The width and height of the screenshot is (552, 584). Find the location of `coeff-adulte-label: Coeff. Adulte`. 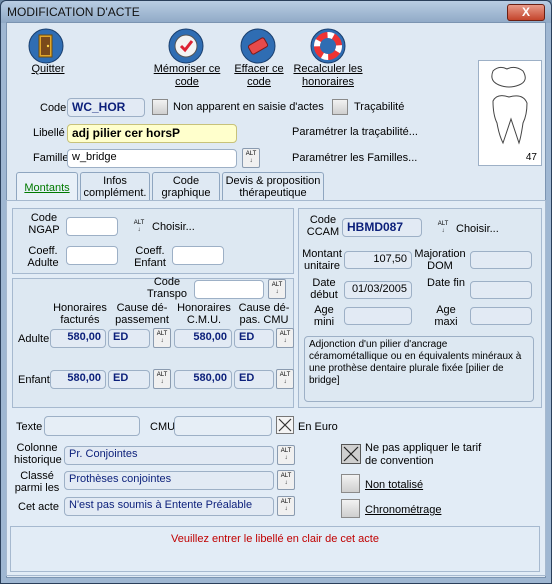

coeff-adulte-label: Coeff. Adulte is located at coordinates (43, 257).